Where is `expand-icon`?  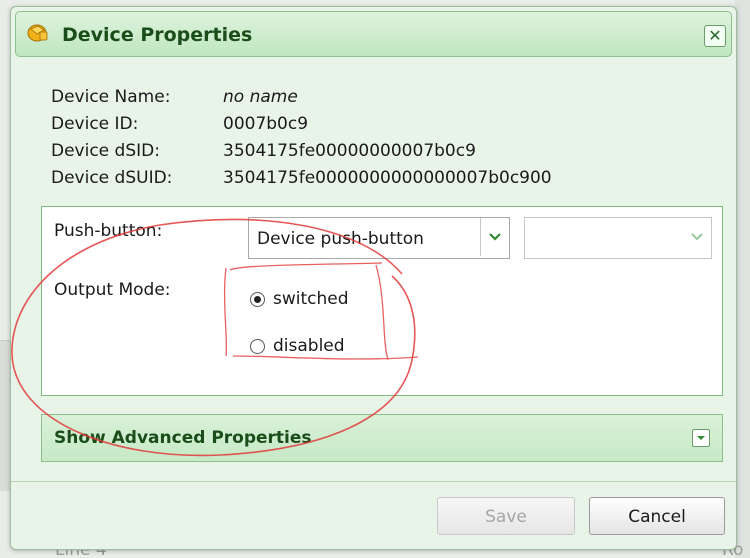 expand-icon is located at coordinates (701, 438).